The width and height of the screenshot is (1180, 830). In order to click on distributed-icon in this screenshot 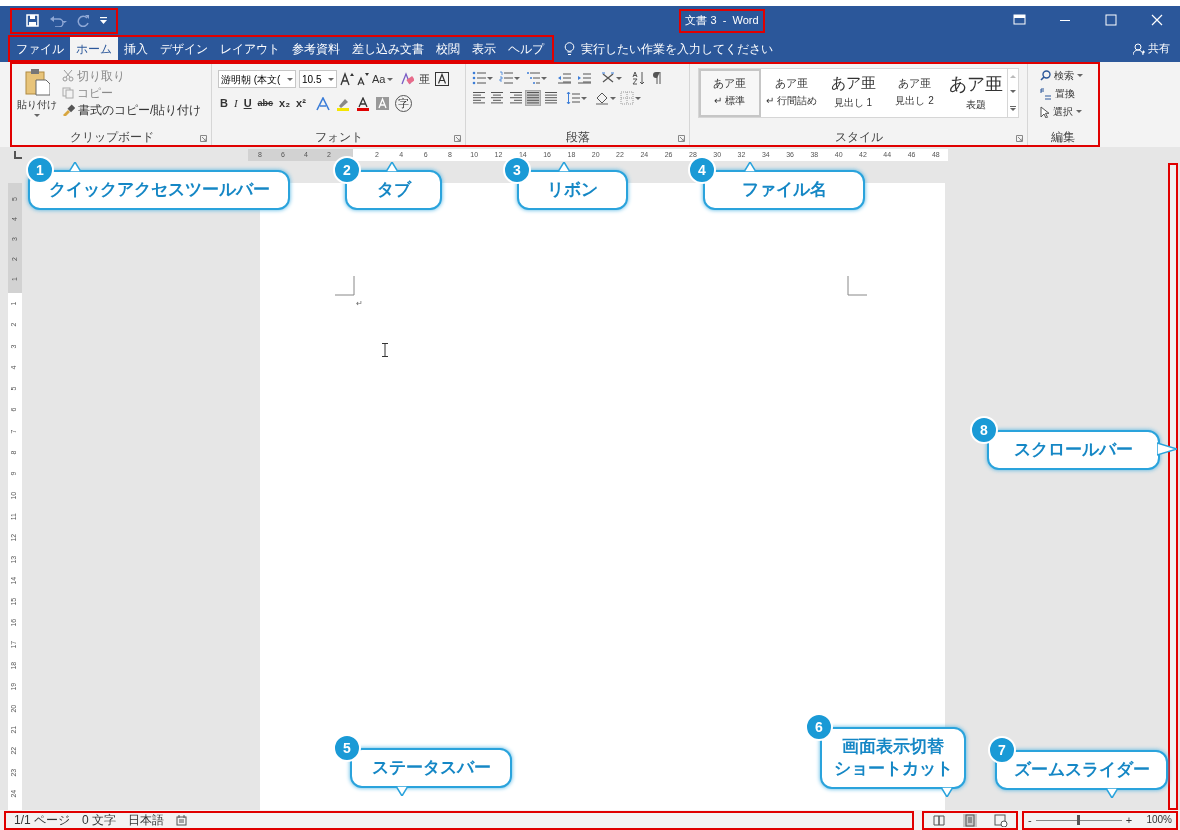, I will do `click(551, 98)`.